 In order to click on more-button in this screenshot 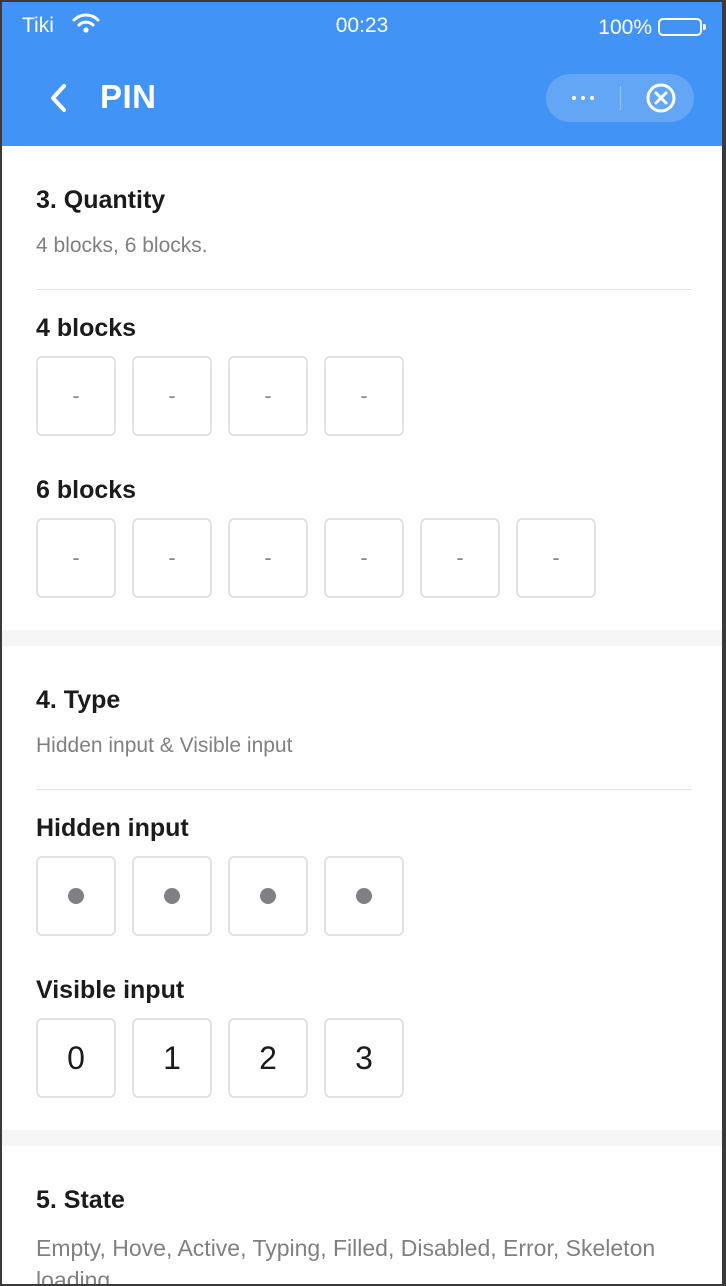, I will do `click(583, 98)`.